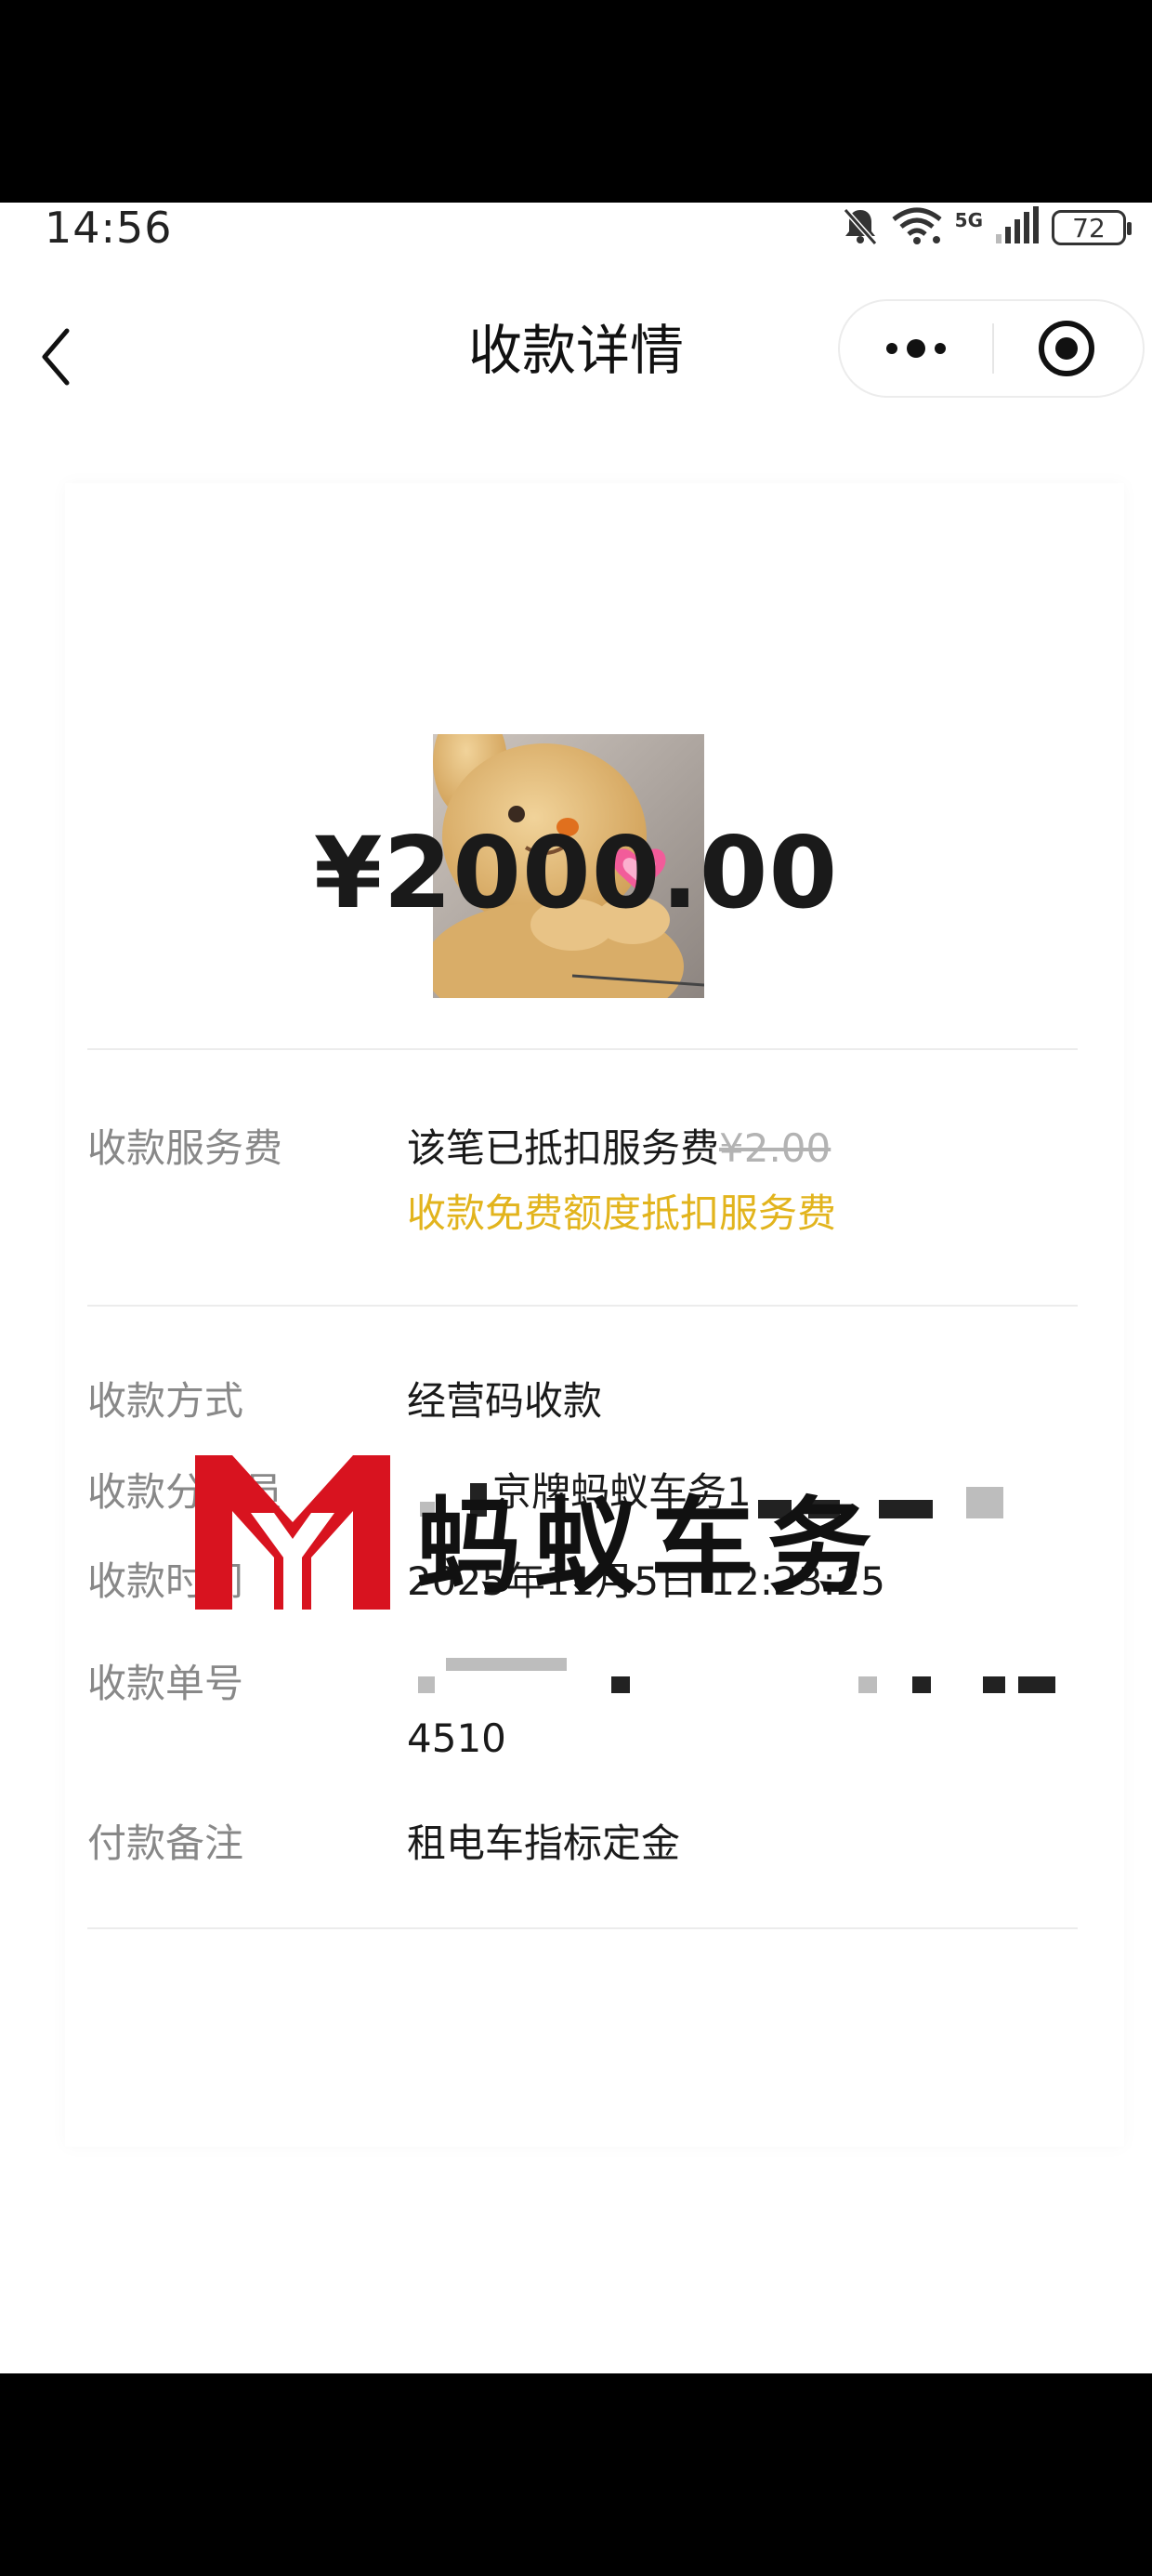 Image resolution: width=1152 pixels, height=2576 pixels. What do you see at coordinates (775, 1148) in the screenshot?
I see `fee-original-amount: ¥2.00` at bounding box center [775, 1148].